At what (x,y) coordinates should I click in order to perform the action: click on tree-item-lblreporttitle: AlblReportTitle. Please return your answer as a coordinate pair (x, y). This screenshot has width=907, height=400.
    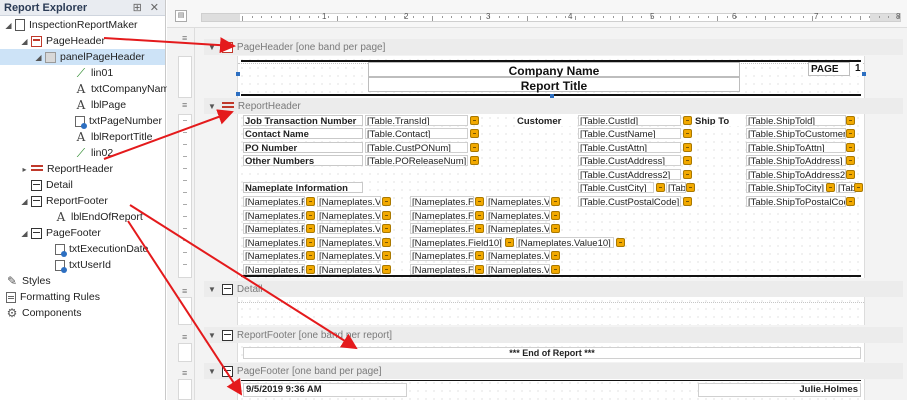
    Looking at the image, I should click on (108, 137).